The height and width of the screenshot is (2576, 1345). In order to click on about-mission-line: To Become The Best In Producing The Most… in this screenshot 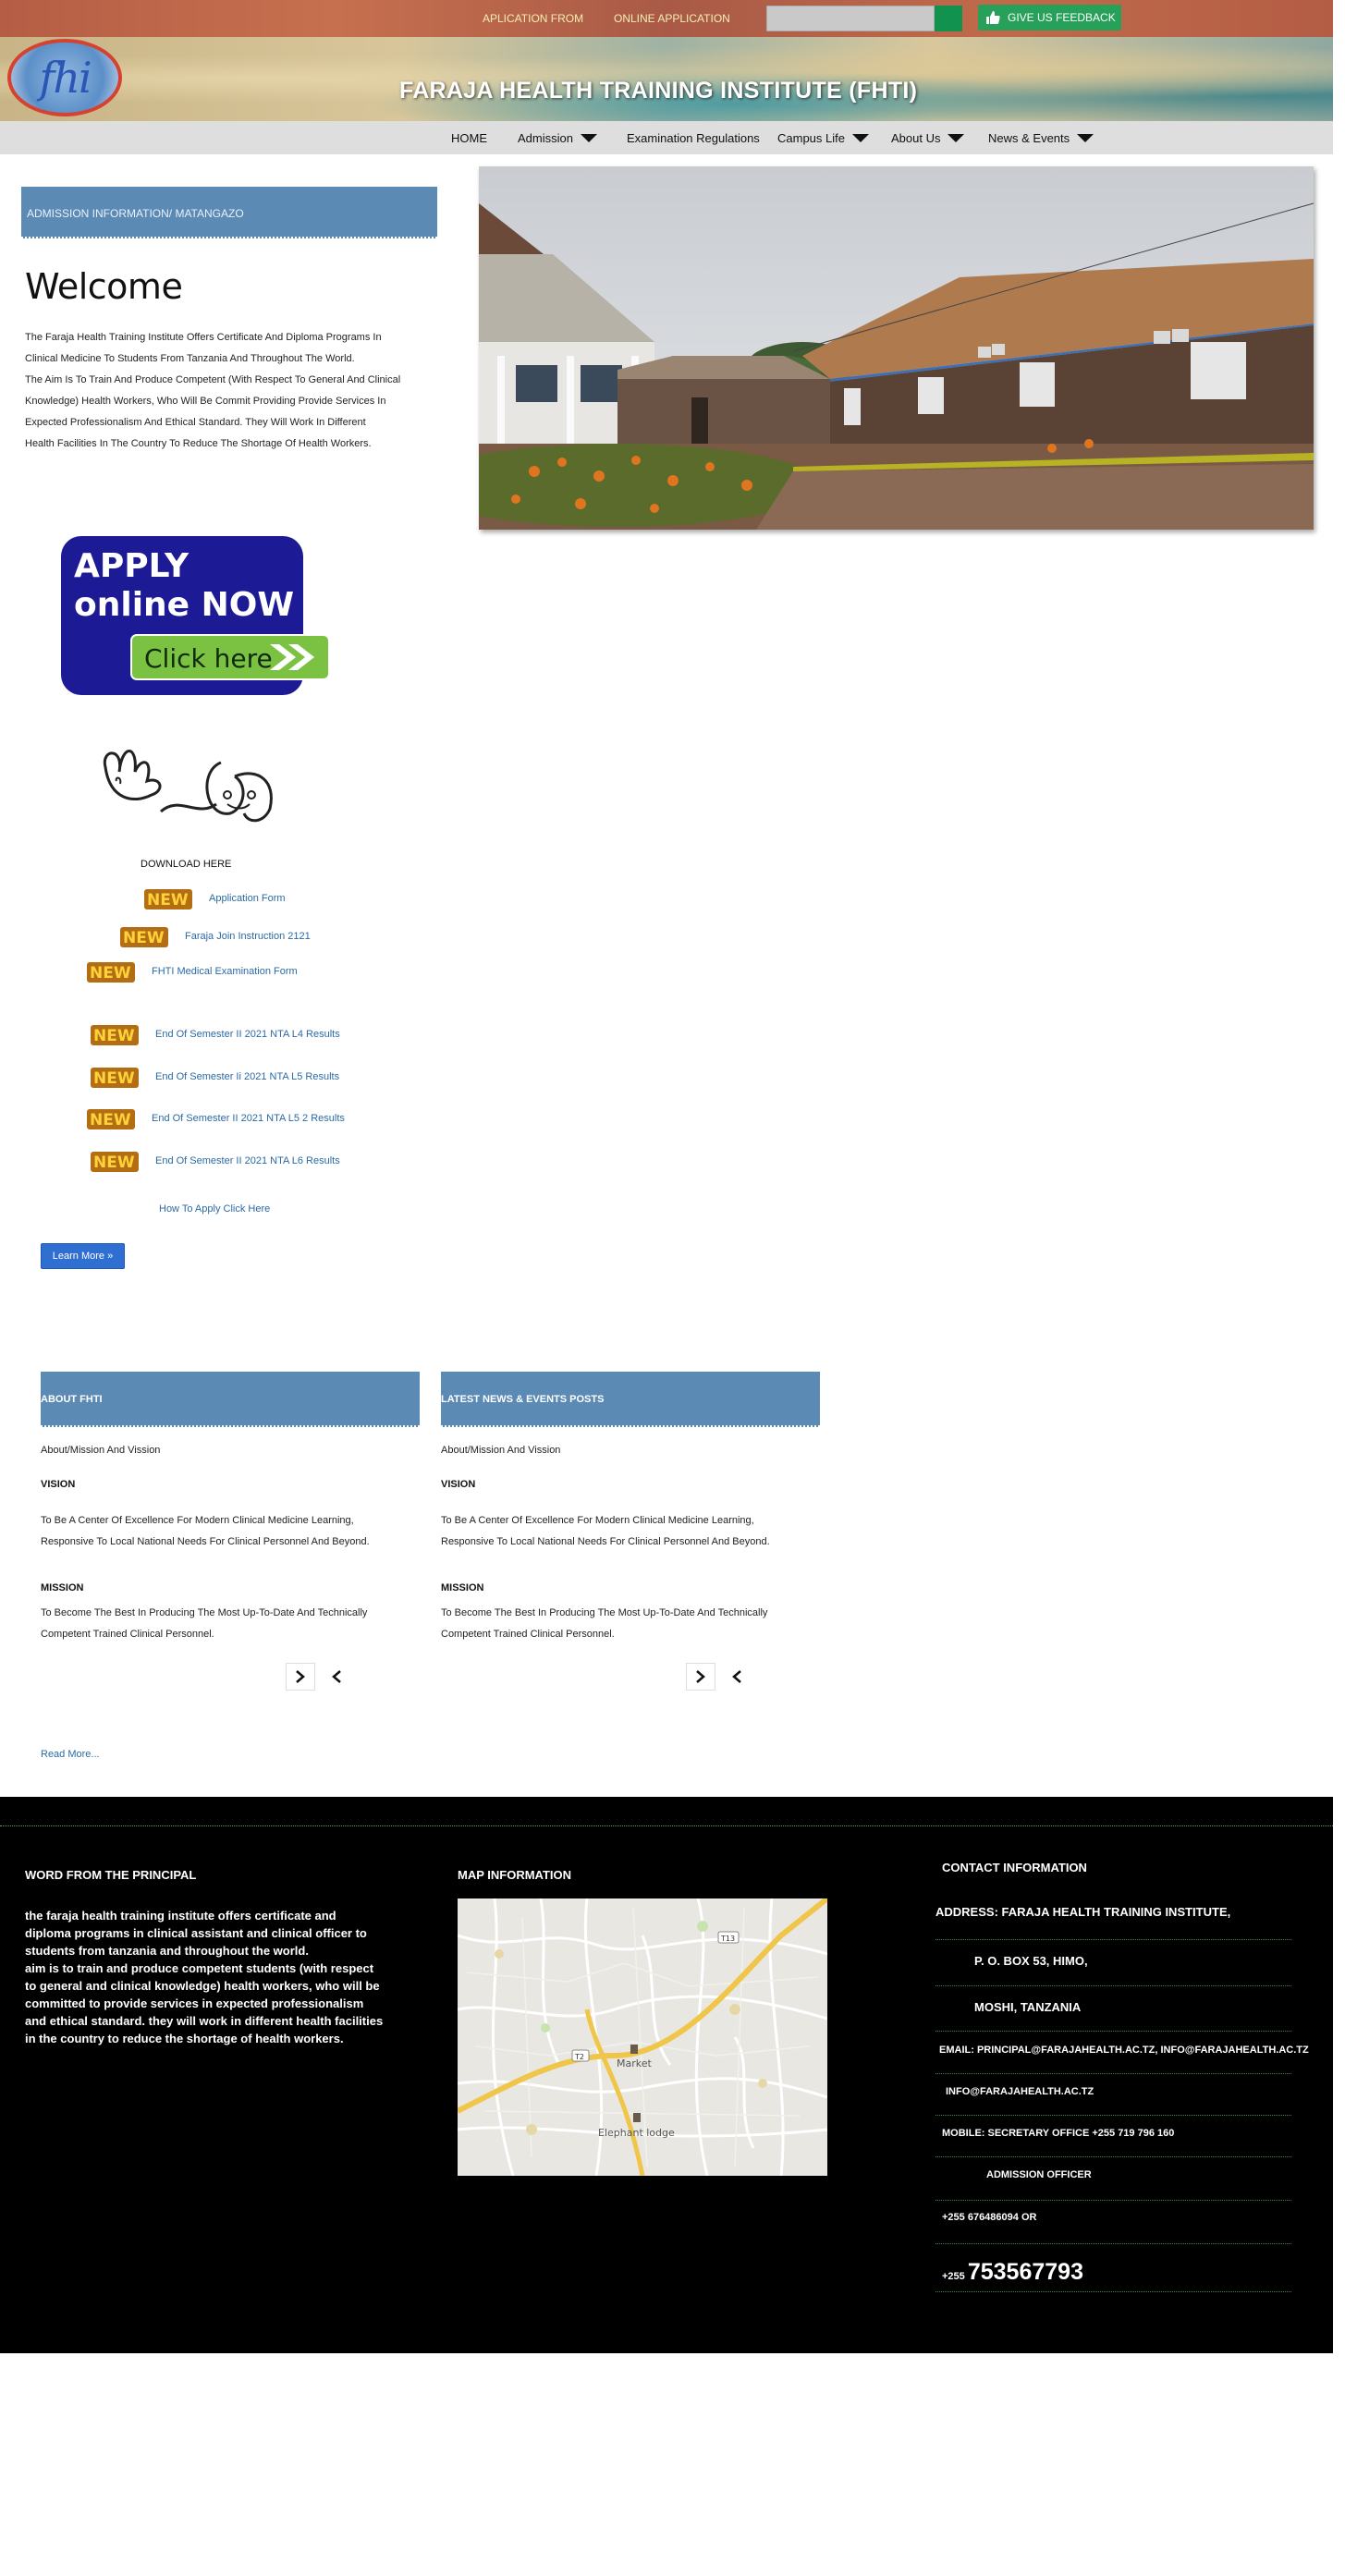, I will do `click(205, 1612)`.